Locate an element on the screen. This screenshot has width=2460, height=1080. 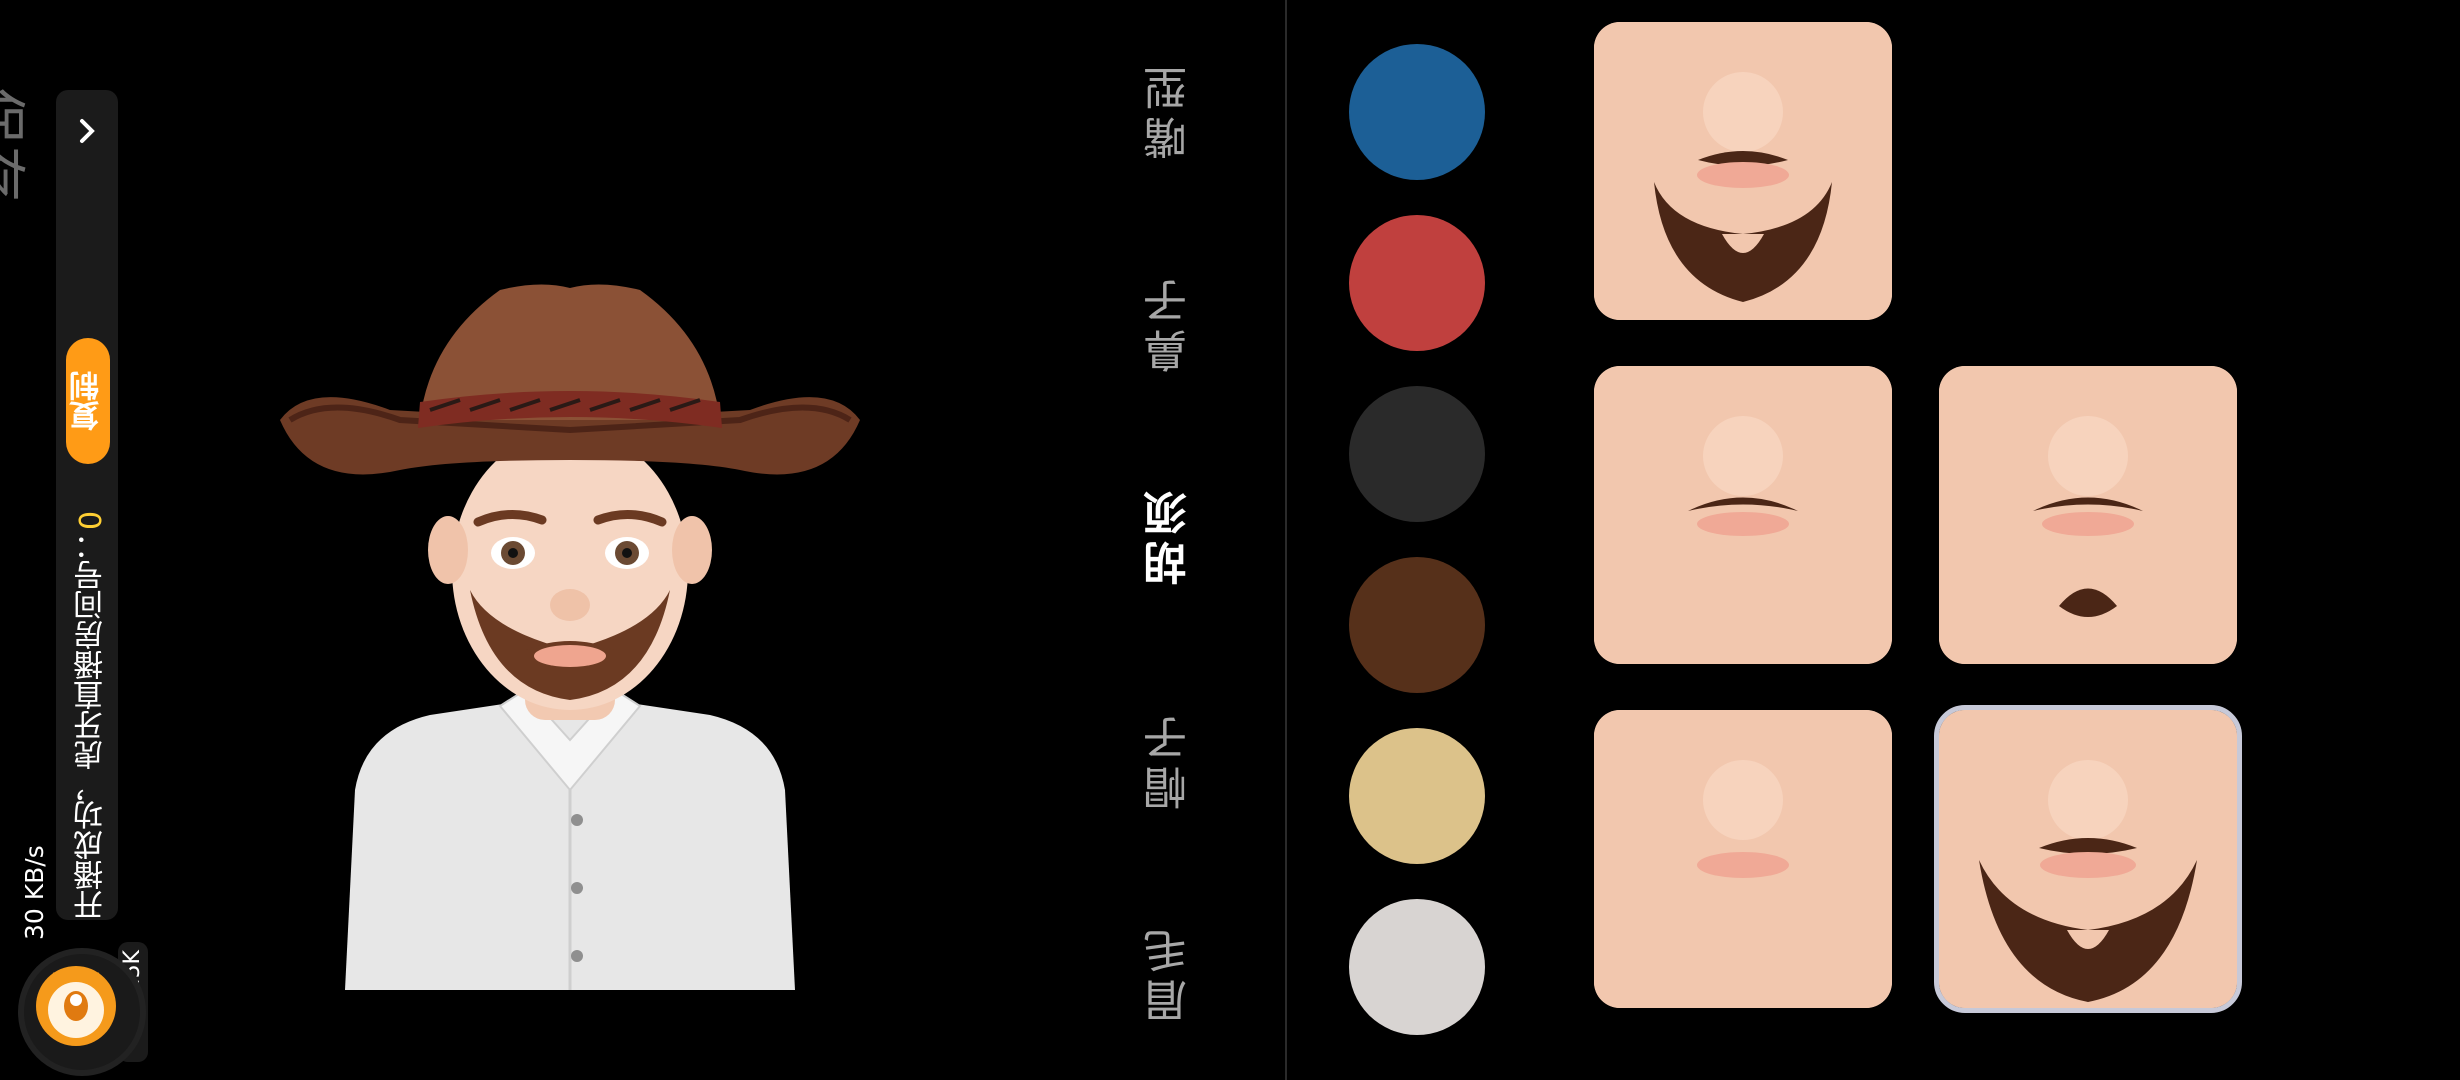
tiger-mascot-icon is located at coordinates (76, 1006).